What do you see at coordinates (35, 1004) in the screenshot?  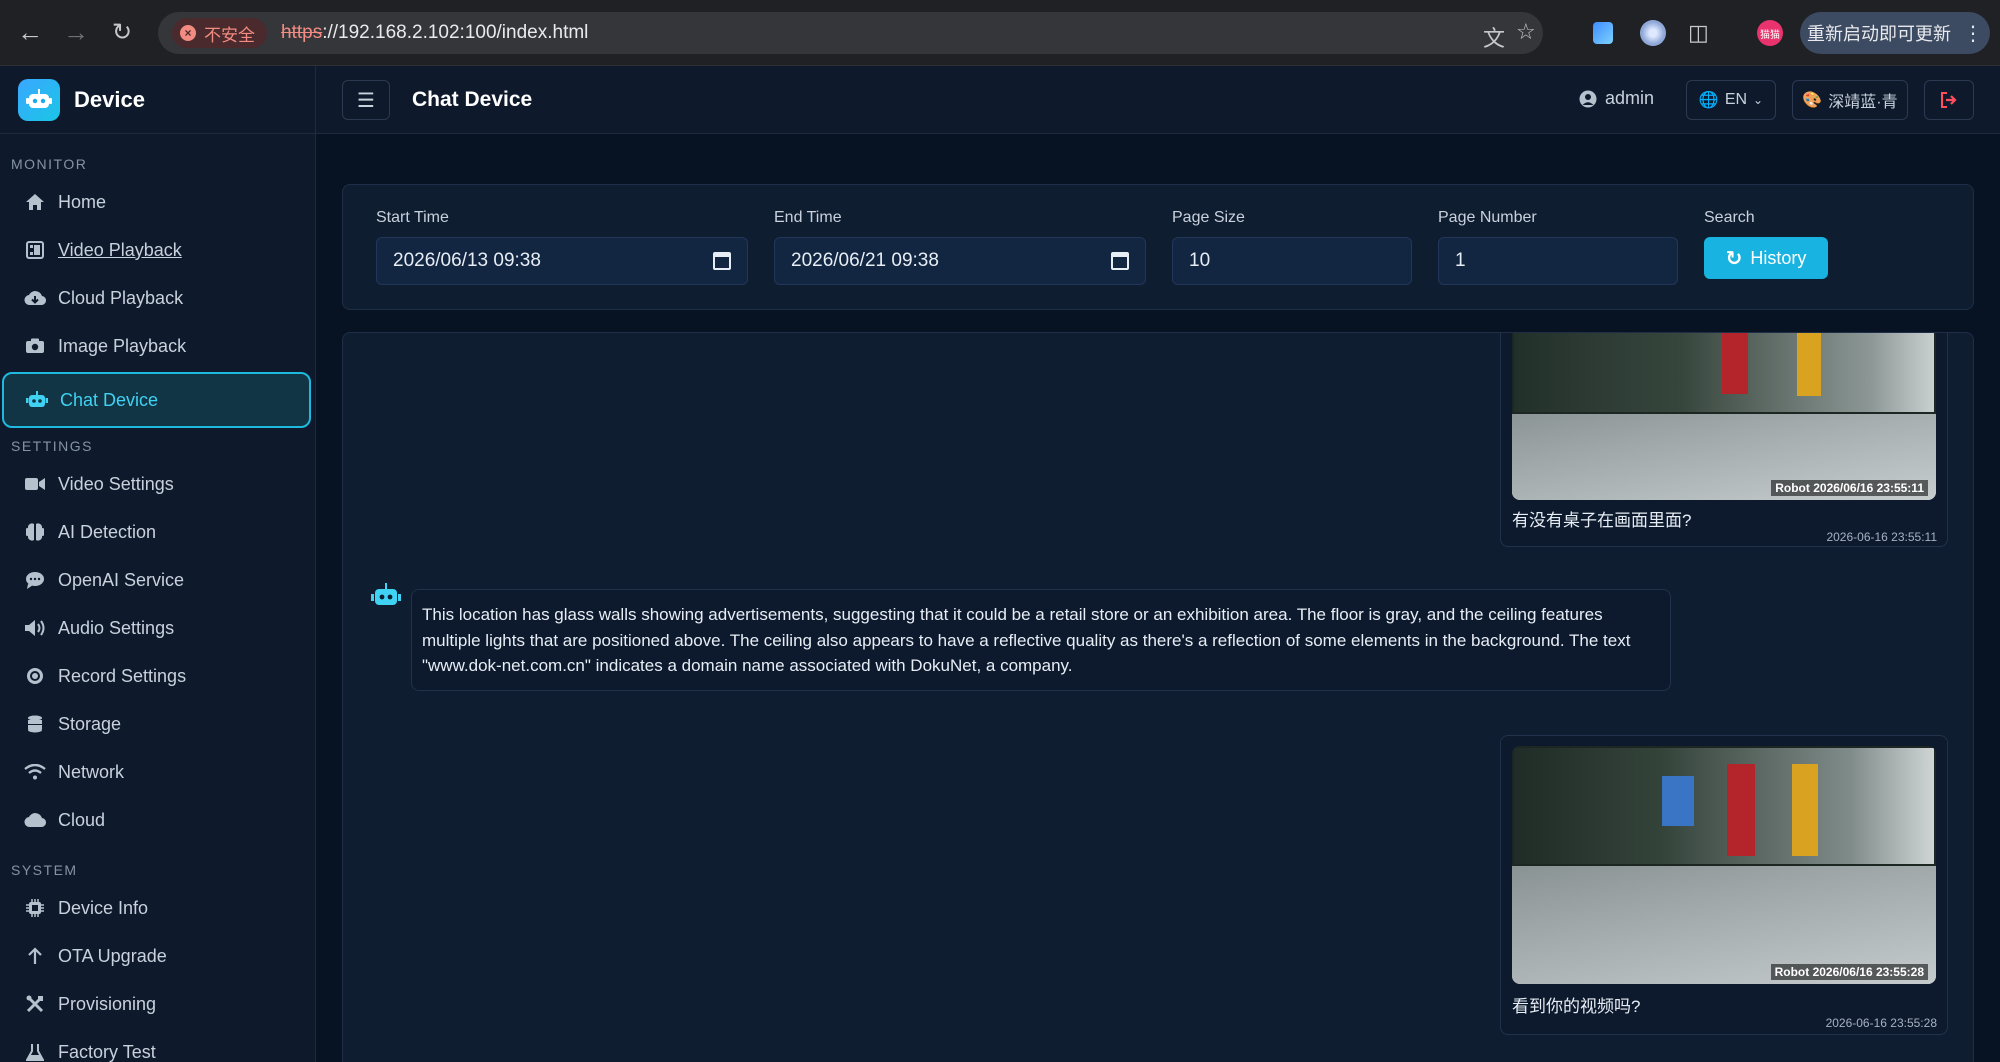 I see `tools-icon` at bounding box center [35, 1004].